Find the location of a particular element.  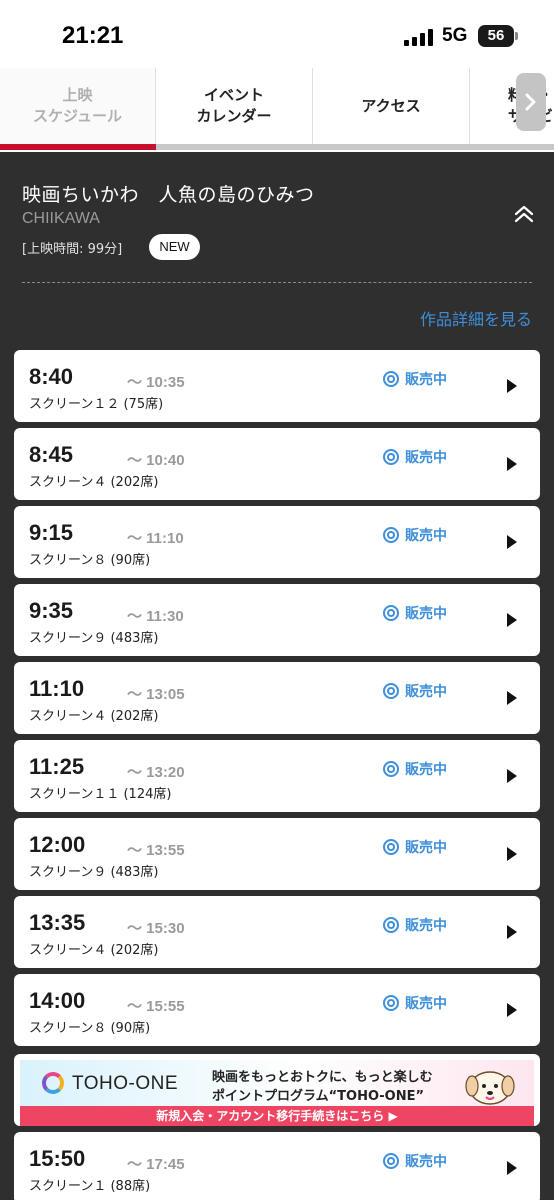

signal-icon is located at coordinates (420, 37).